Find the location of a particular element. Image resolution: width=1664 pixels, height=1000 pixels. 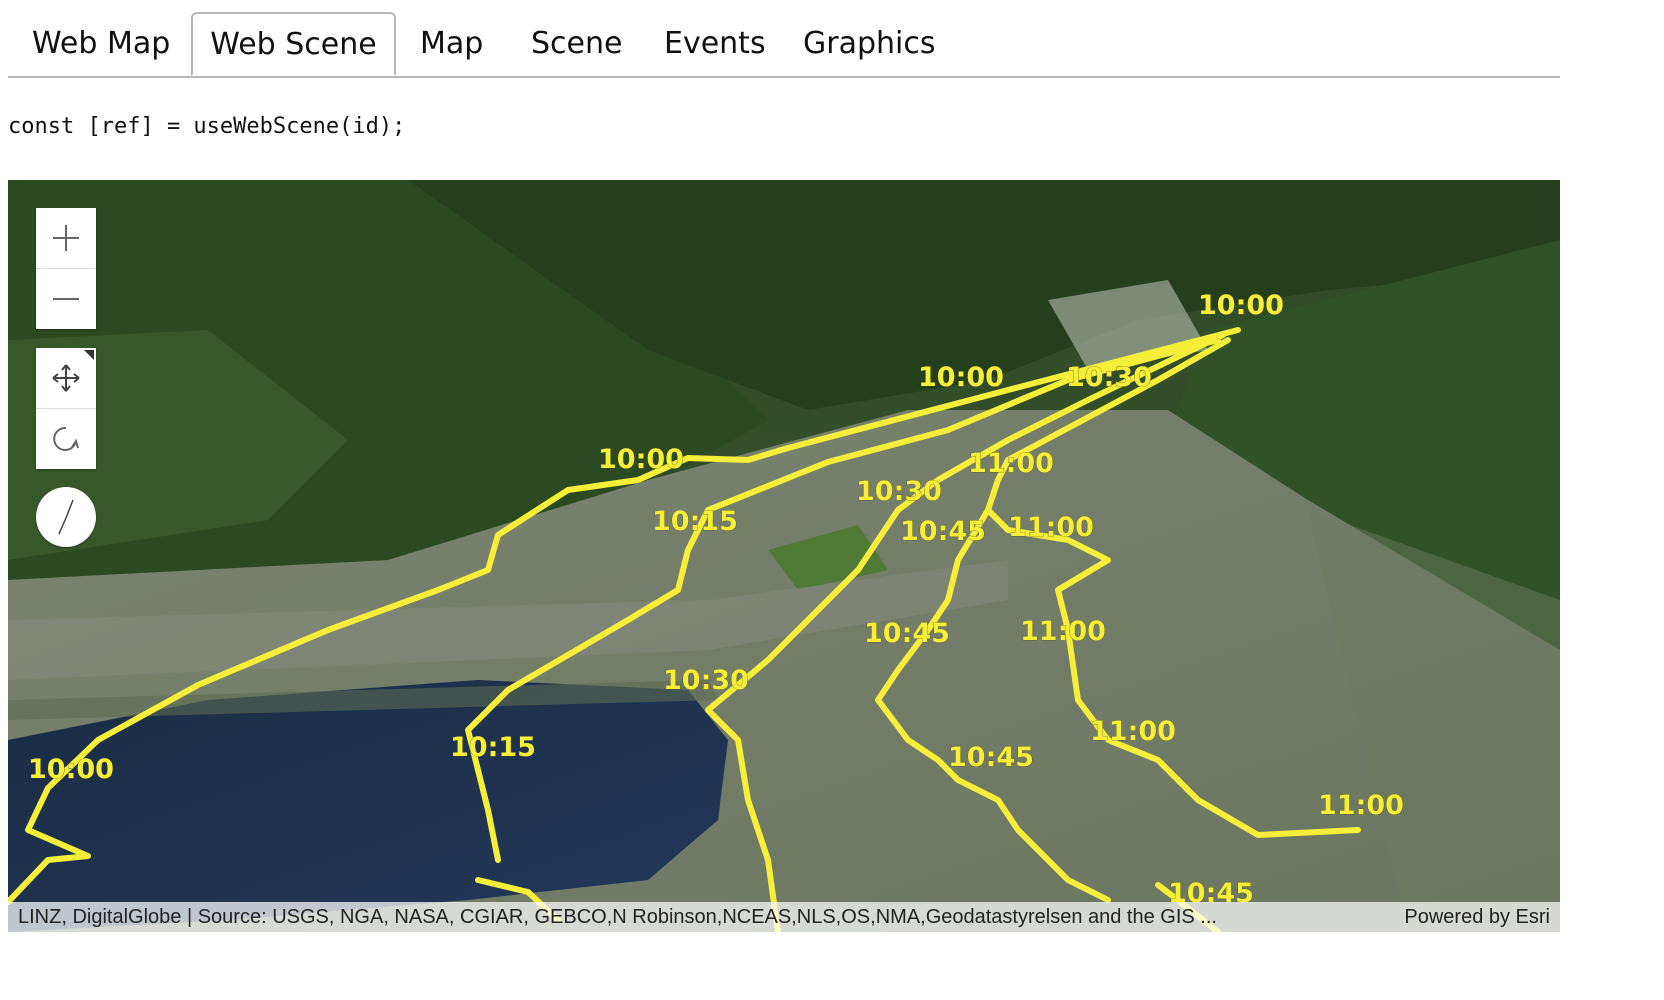

zoom-in-button is located at coordinates (66, 238).